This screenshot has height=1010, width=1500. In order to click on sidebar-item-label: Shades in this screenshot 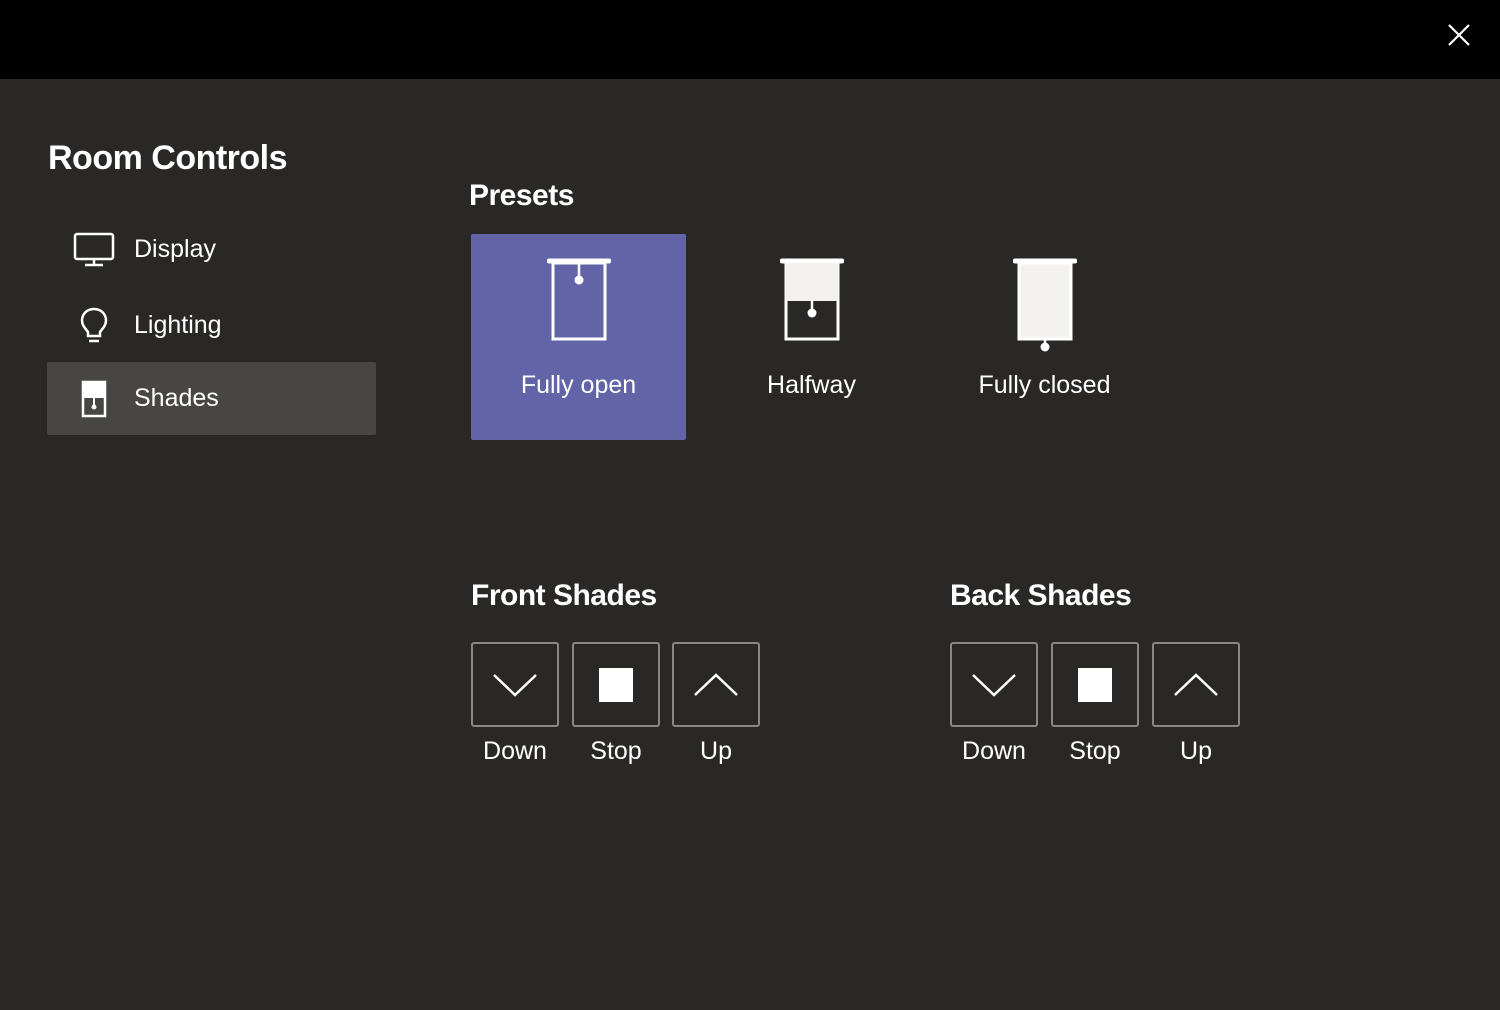, I will do `click(176, 398)`.